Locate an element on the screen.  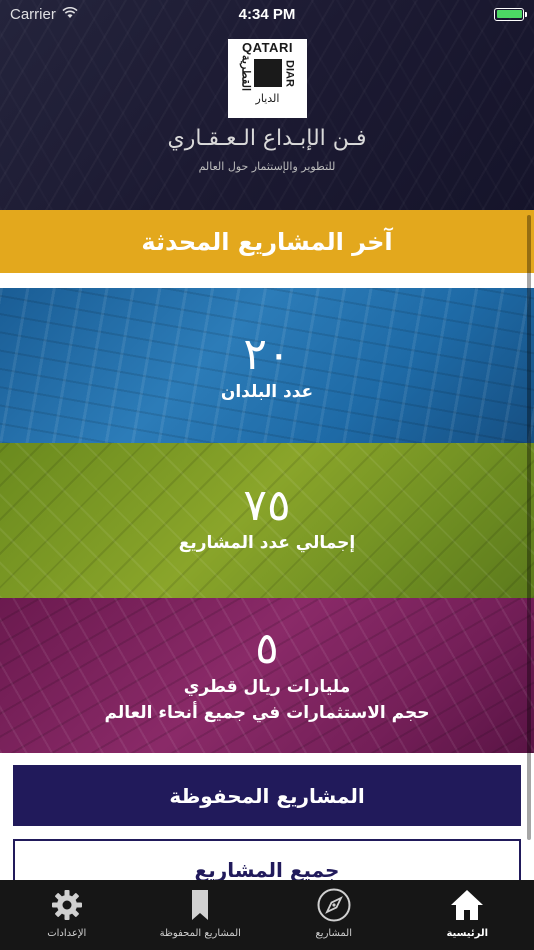
qatari-diar-logo: QATARI القطرية DIAR الديار is located at coordinates (267, 78).